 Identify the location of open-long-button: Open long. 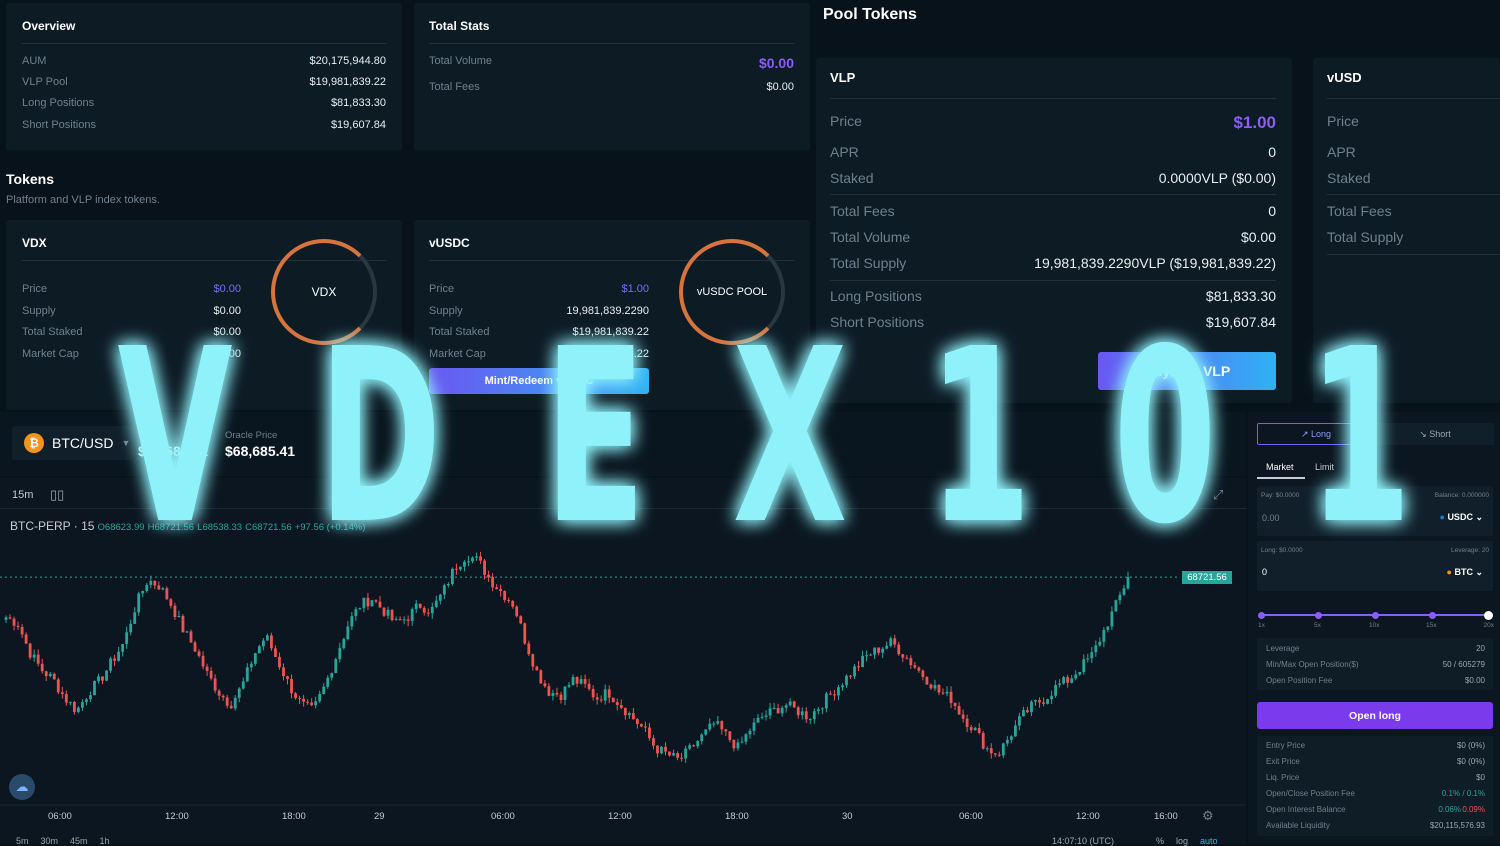
(1375, 715).